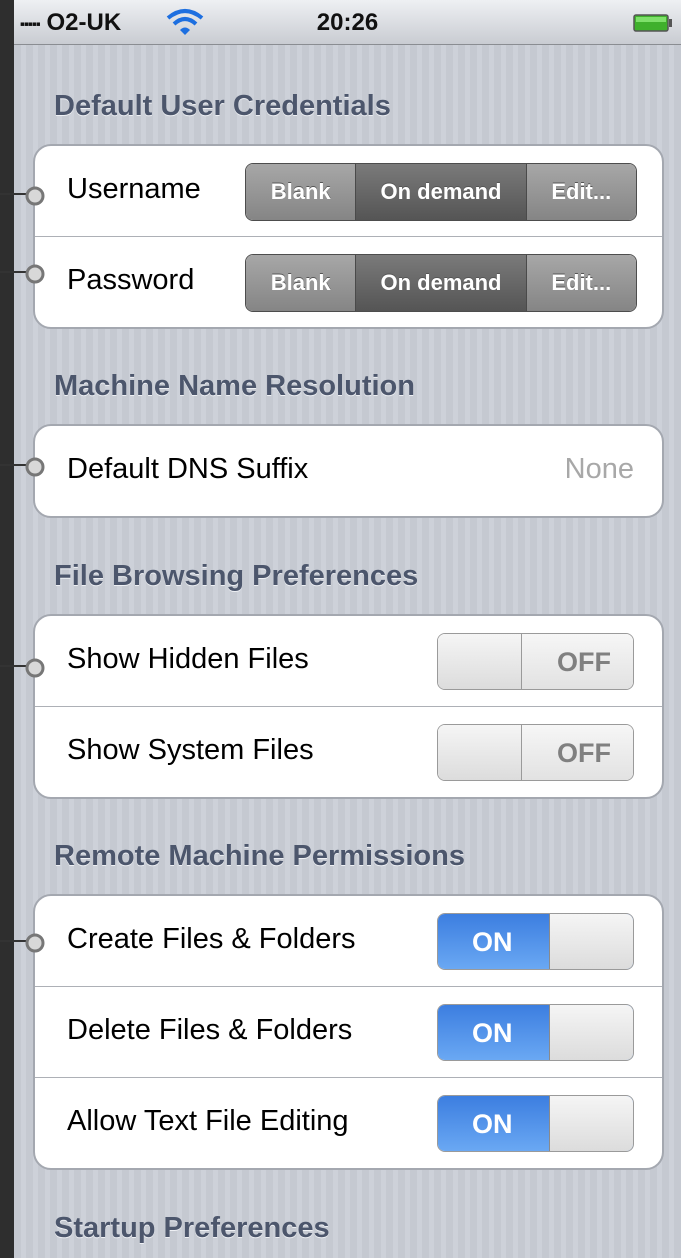 The width and height of the screenshot is (681, 1258). Describe the element at coordinates (535, 752) in the screenshot. I see `show-system-files-toggle: OFF` at that location.